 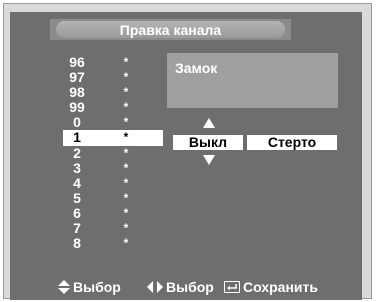 I want to click on channel-number: 2, so click(x=77, y=152).